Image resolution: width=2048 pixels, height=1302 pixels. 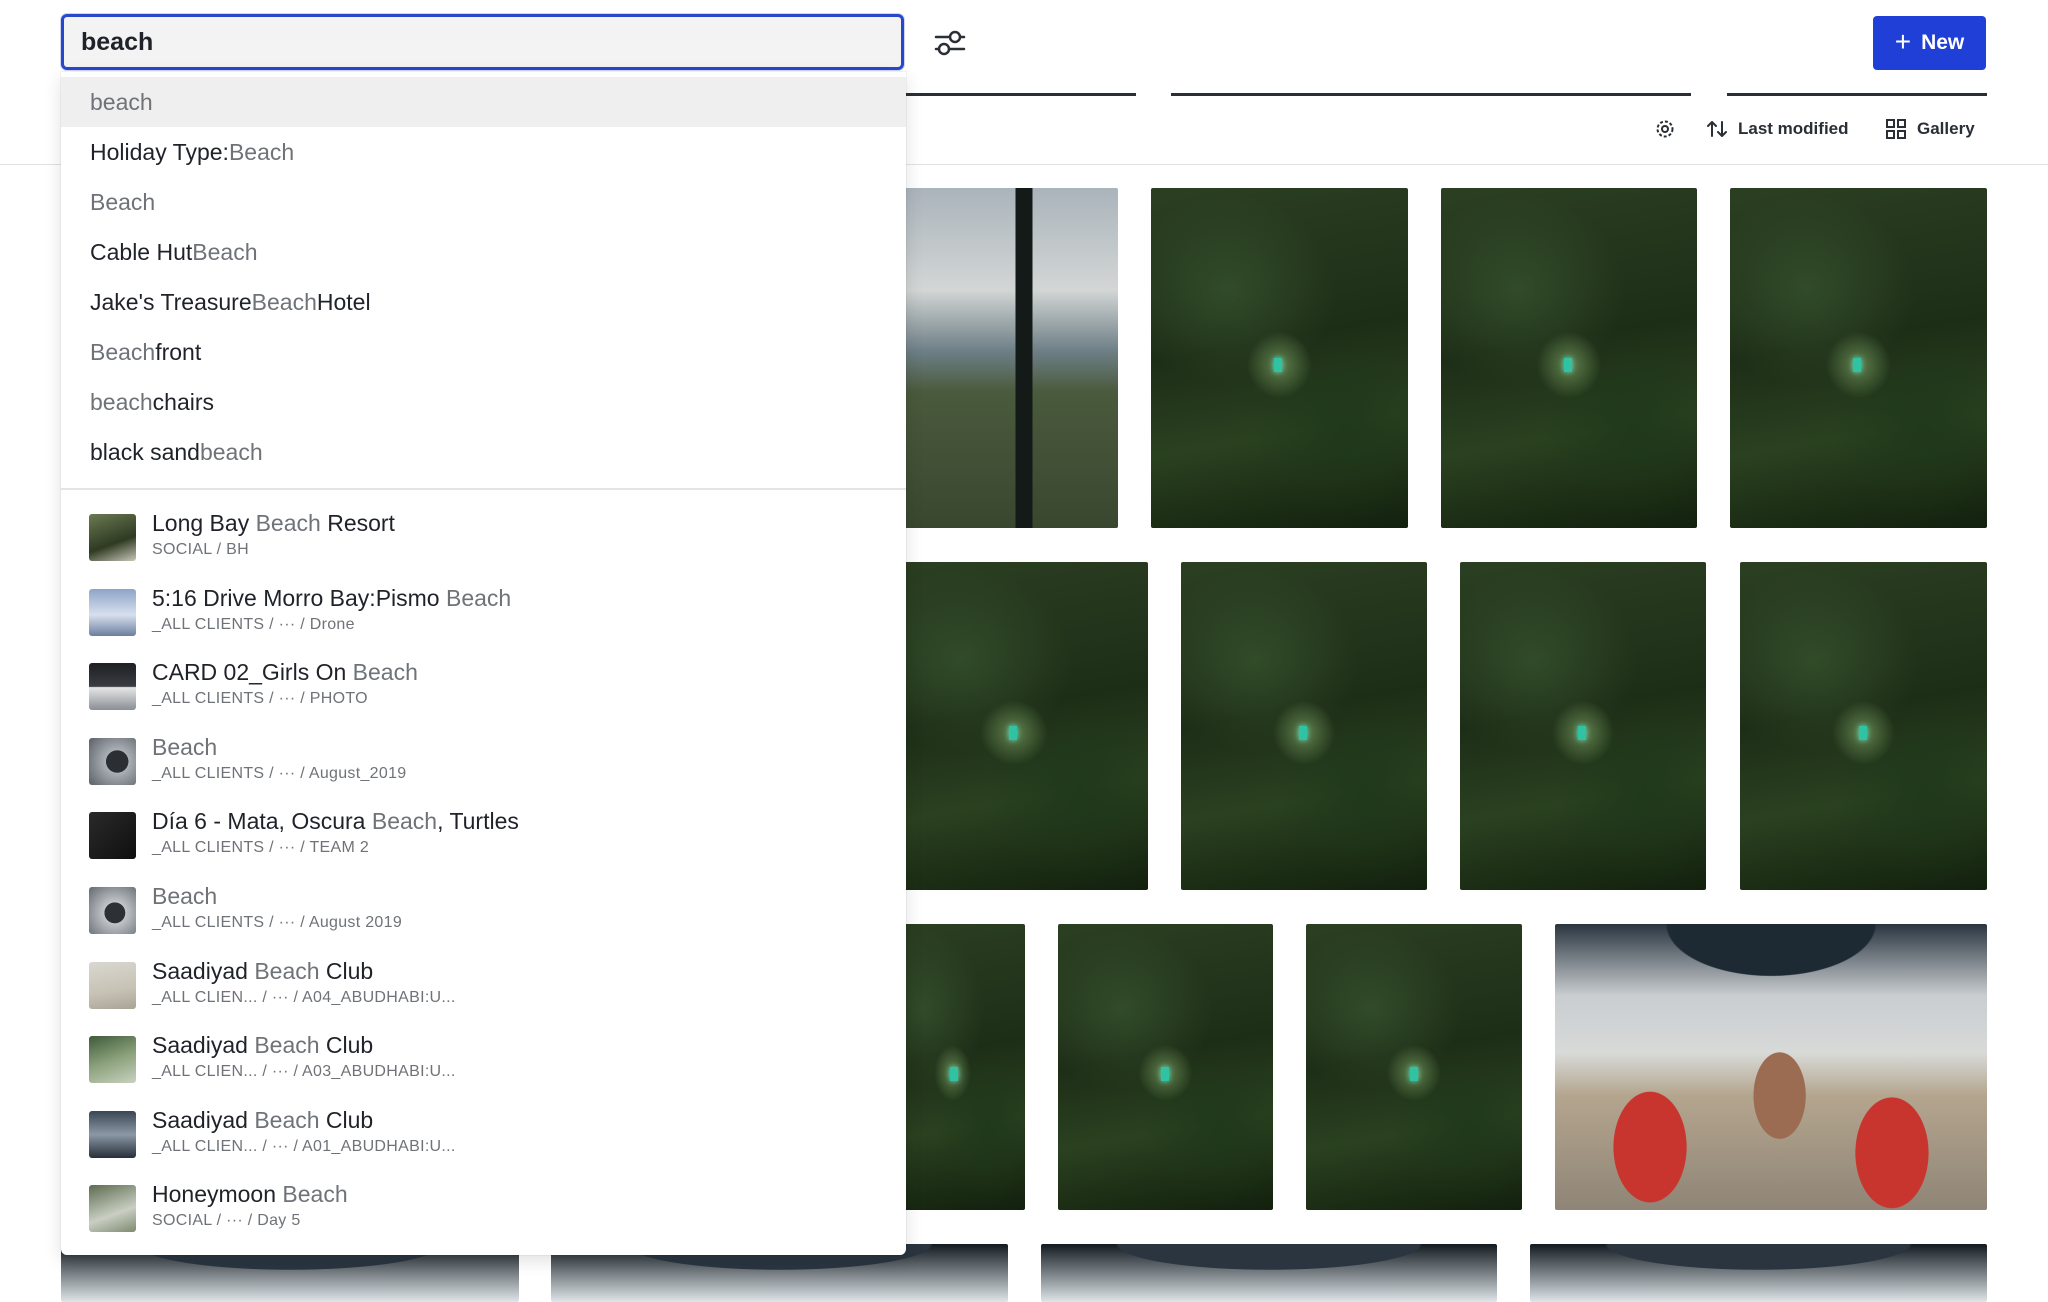 I want to click on view-toggle: Gallery, so click(x=1930, y=129).